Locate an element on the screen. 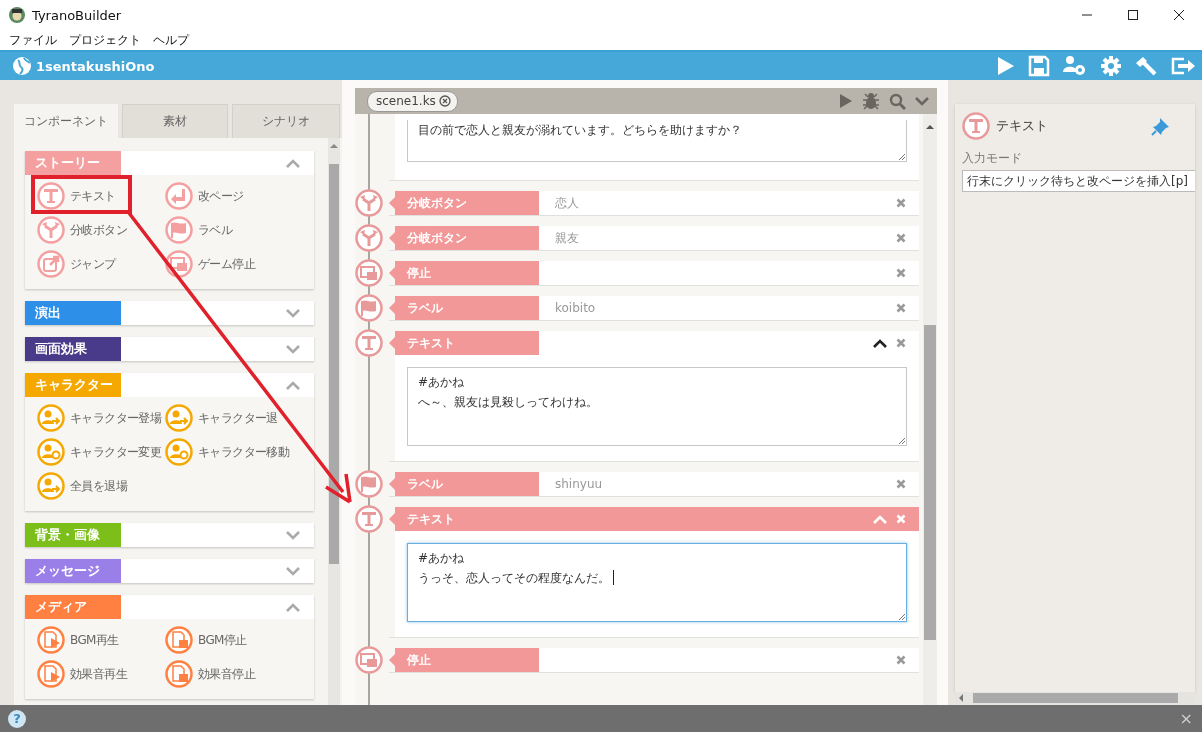 This screenshot has height=732, width=1202. component-item: キャラクター登場 is located at coordinates (101, 418).